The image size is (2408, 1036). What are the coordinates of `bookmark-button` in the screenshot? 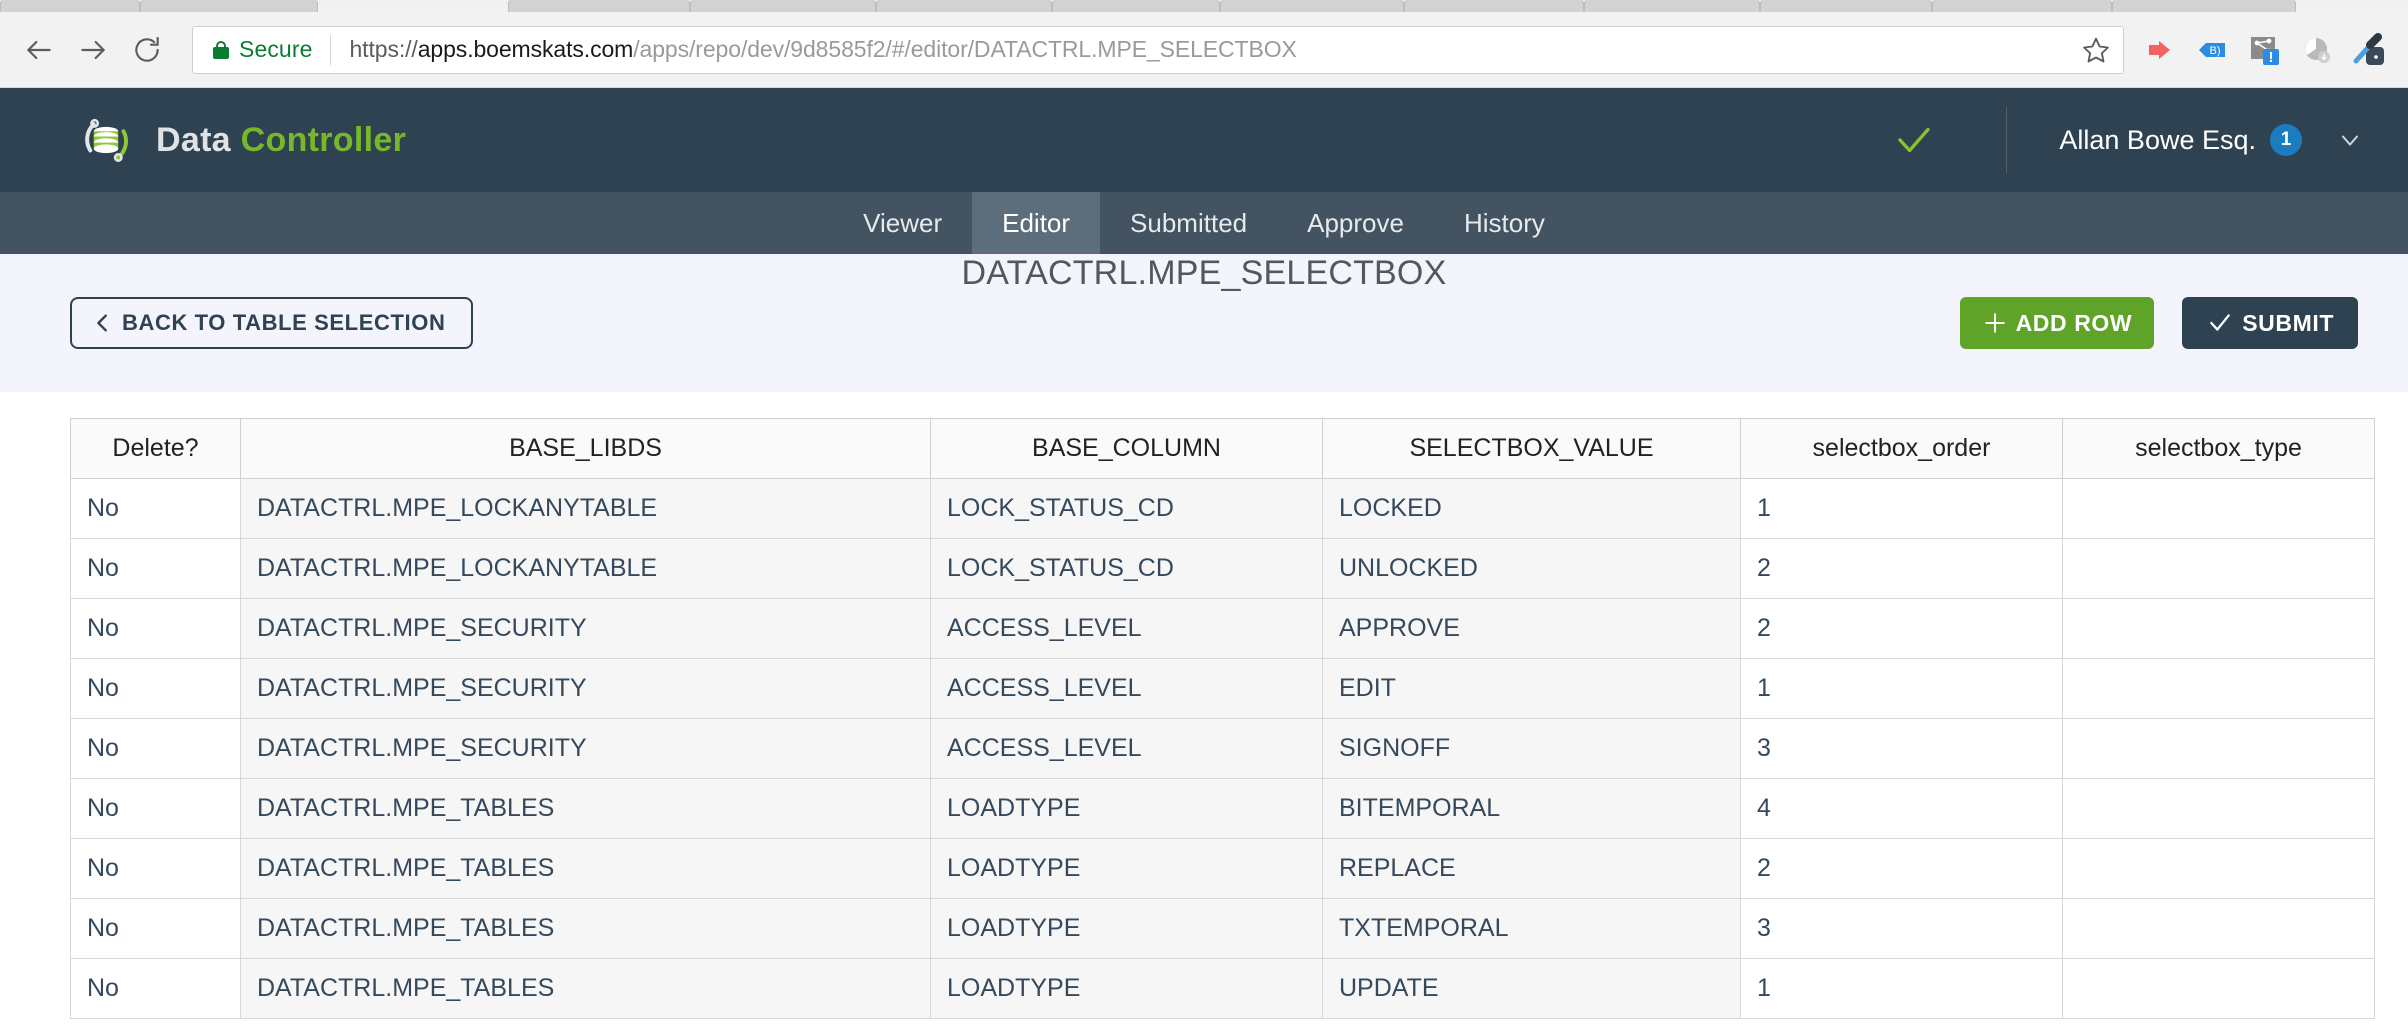 It's located at (2096, 50).